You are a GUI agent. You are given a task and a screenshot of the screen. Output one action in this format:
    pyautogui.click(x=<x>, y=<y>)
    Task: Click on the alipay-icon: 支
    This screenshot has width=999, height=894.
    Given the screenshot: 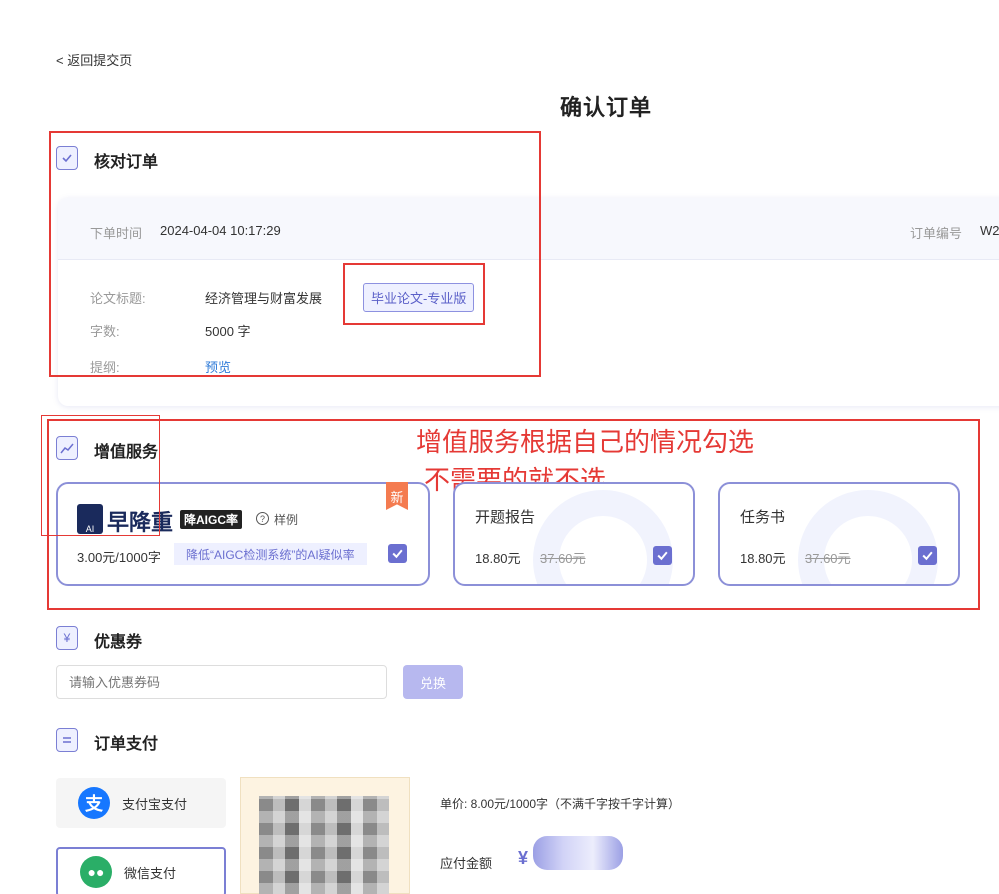 What is the action you would take?
    pyautogui.click(x=94, y=803)
    